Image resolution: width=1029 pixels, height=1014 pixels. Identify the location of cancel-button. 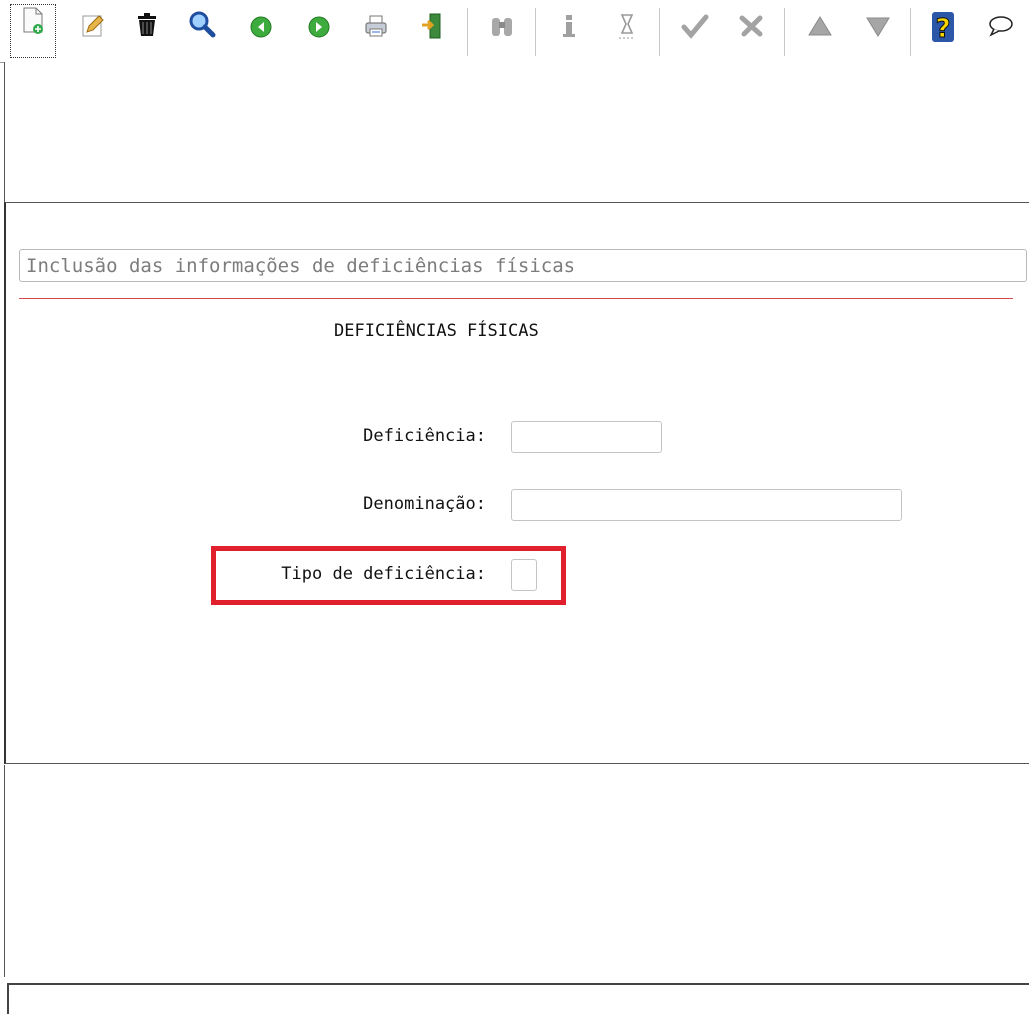
(751, 33).